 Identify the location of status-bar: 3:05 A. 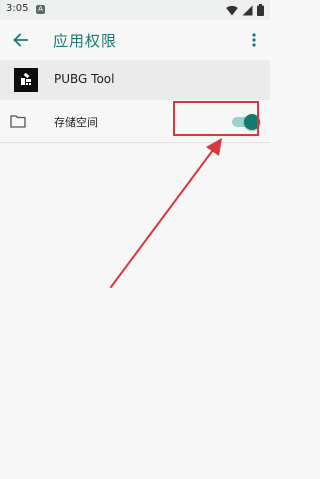
(135, 10).